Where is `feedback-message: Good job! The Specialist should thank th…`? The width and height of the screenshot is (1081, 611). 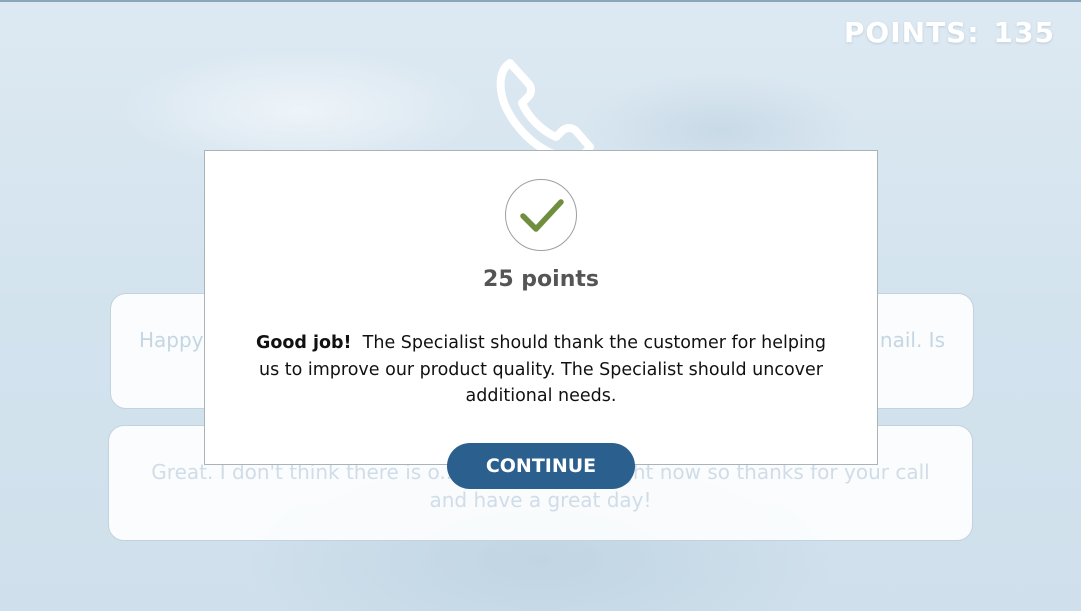
feedback-message: Good job! The Specialist should thank th… is located at coordinates (541, 370).